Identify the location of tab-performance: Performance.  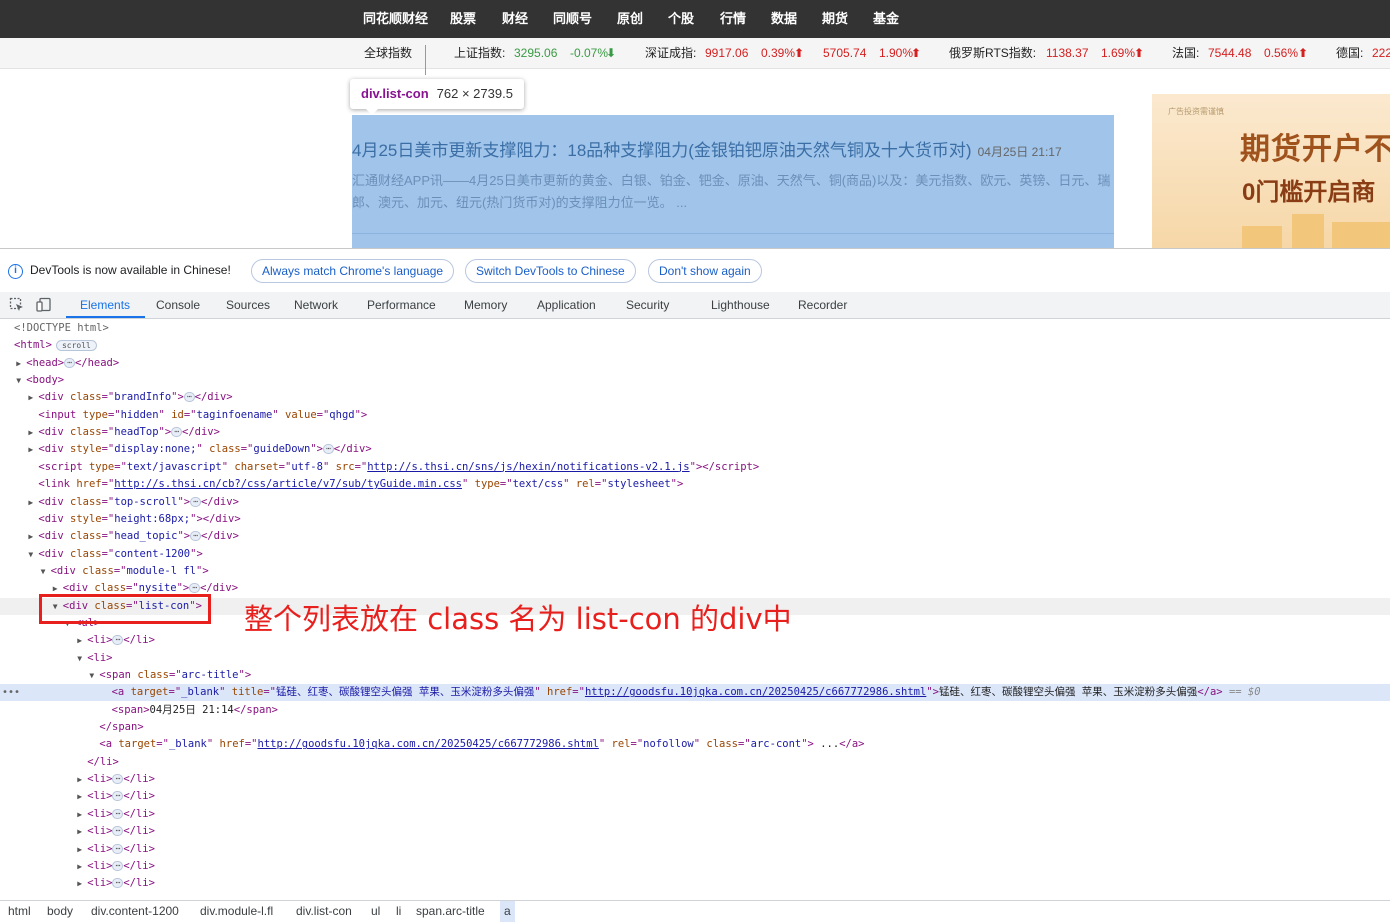
(401, 305).